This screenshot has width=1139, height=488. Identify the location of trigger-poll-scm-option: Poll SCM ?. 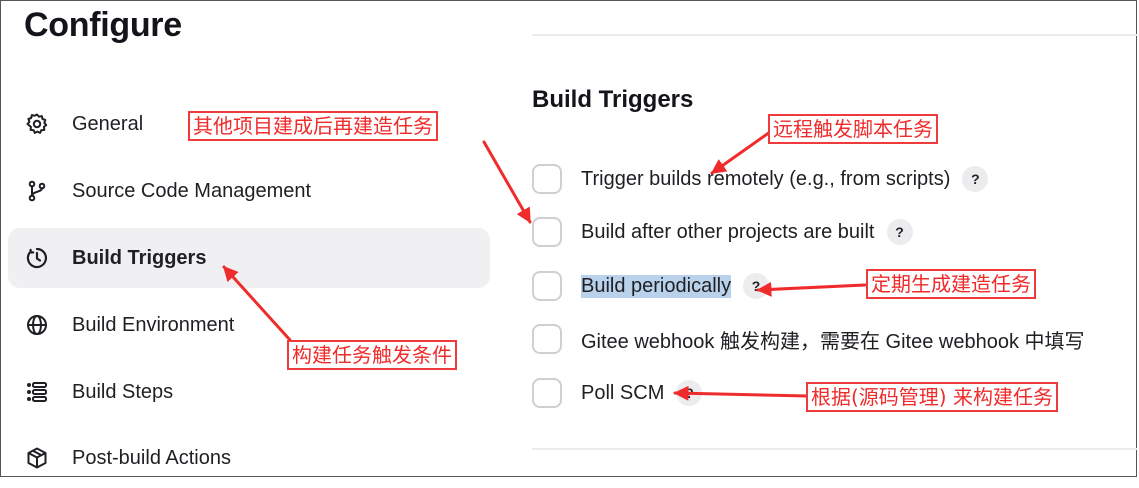
(617, 393).